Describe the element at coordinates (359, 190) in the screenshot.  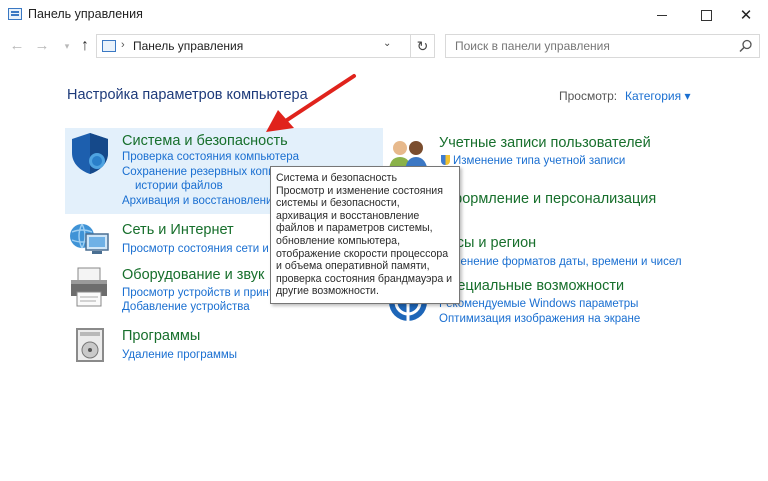
I see `tooltip-line: Просмотр и изменение состояния` at that location.